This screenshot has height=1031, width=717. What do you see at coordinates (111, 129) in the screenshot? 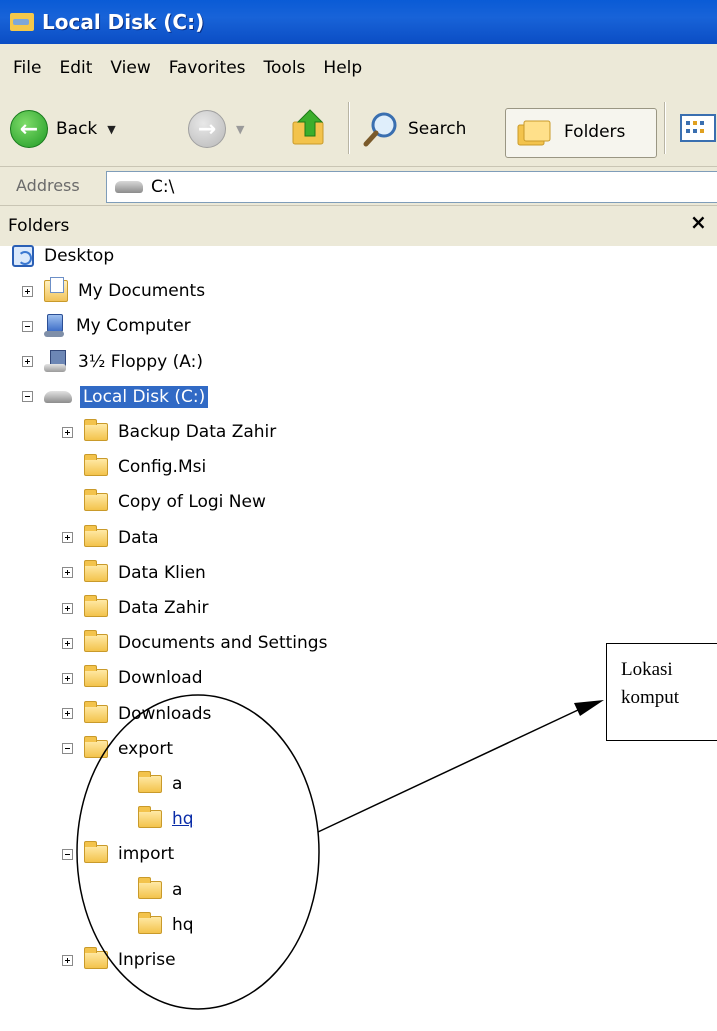
I see `back-dropdown-icon: ▼` at bounding box center [111, 129].